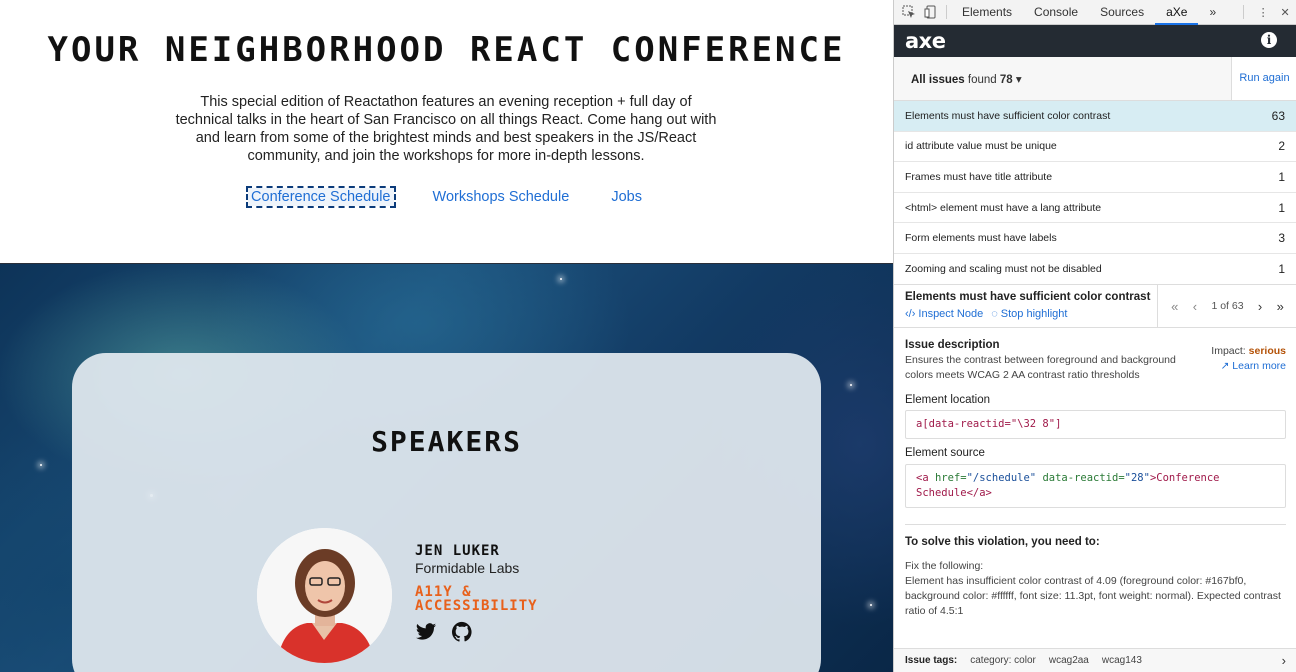  I want to click on impact-label: Impact:, so click(1228, 351).